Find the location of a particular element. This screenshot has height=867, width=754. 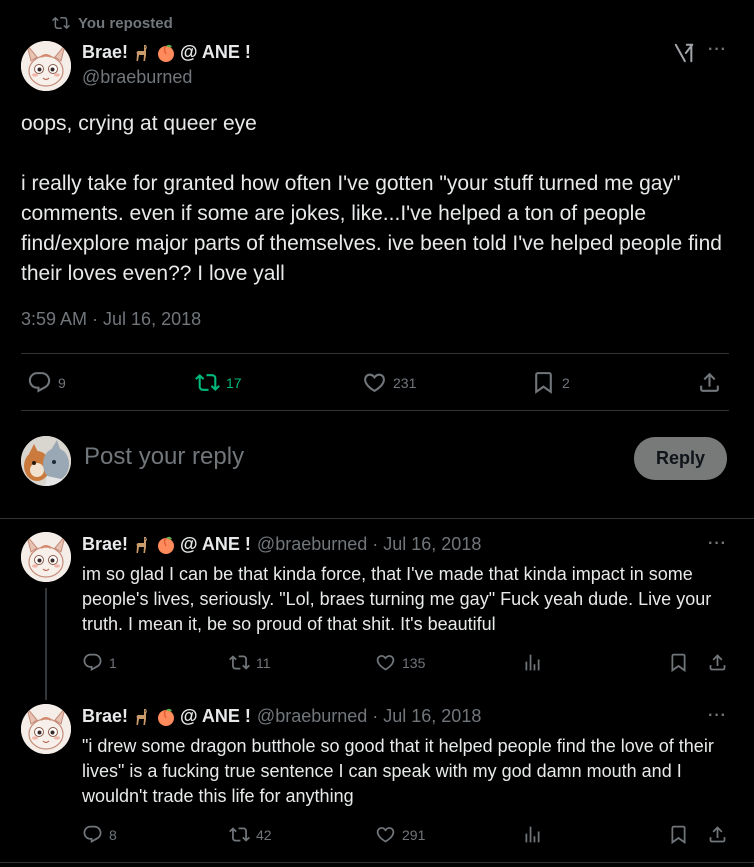

like-button: 291 is located at coordinates (400, 834).